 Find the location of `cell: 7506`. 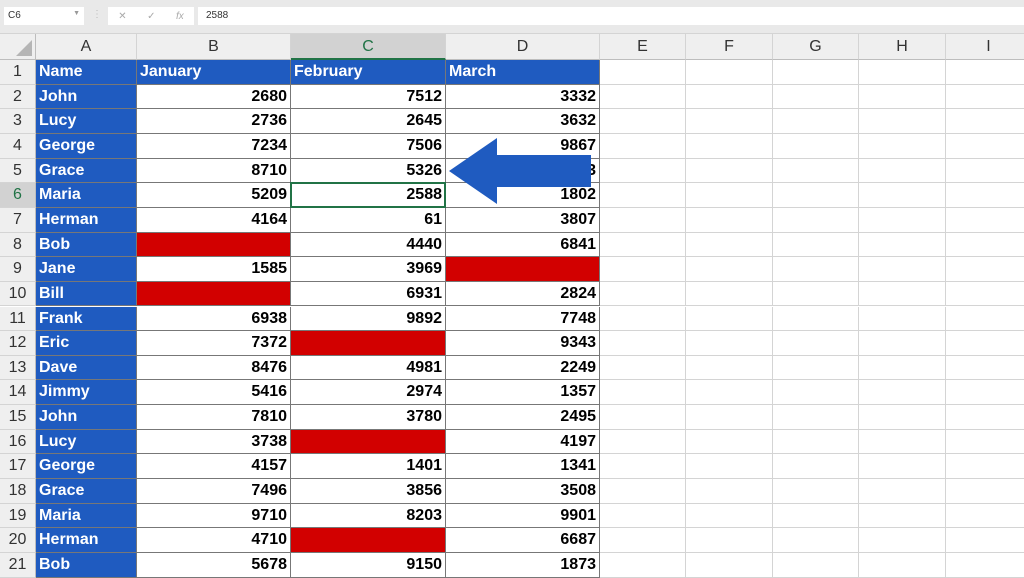

cell: 7506 is located at coordinates (368, 146).